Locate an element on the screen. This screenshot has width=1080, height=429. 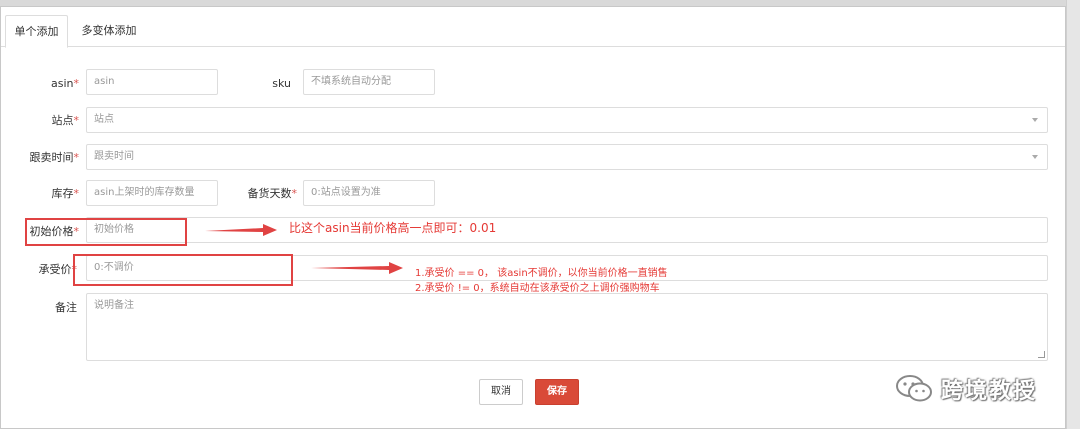
tab-bar: 单个添加 多变体添加 is located at coordinates (533, 27).